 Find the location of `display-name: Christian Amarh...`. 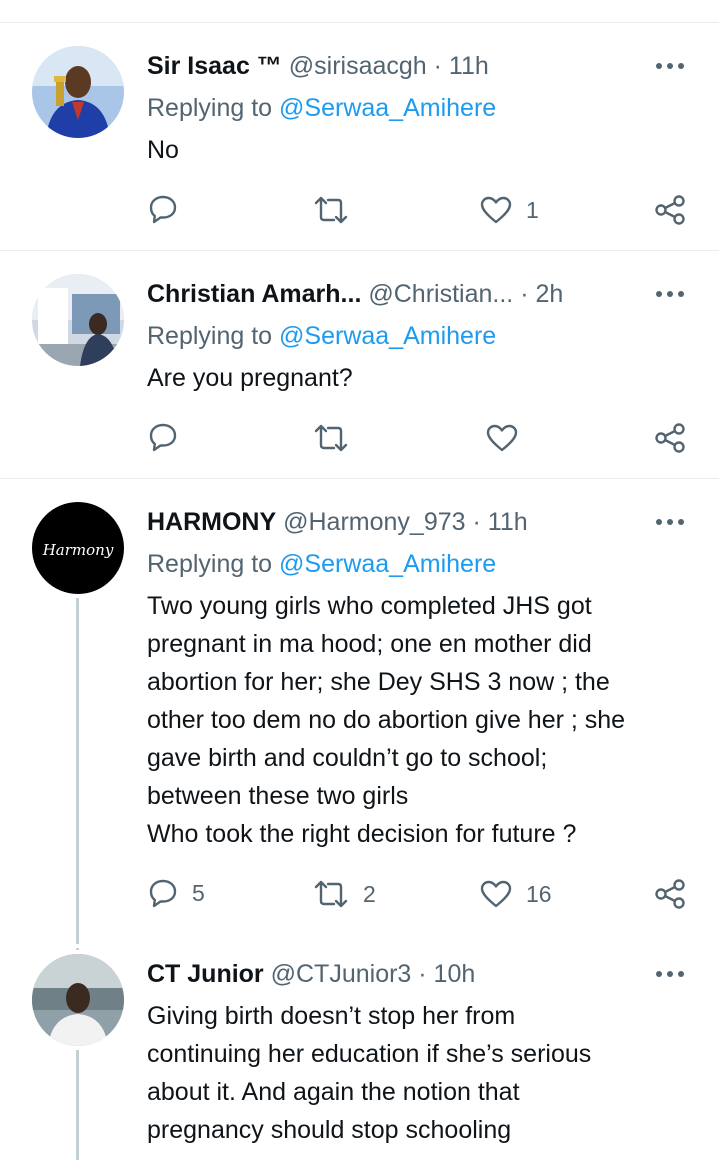

display-name: Christian Amarh... is located at coordinates (254, 294).